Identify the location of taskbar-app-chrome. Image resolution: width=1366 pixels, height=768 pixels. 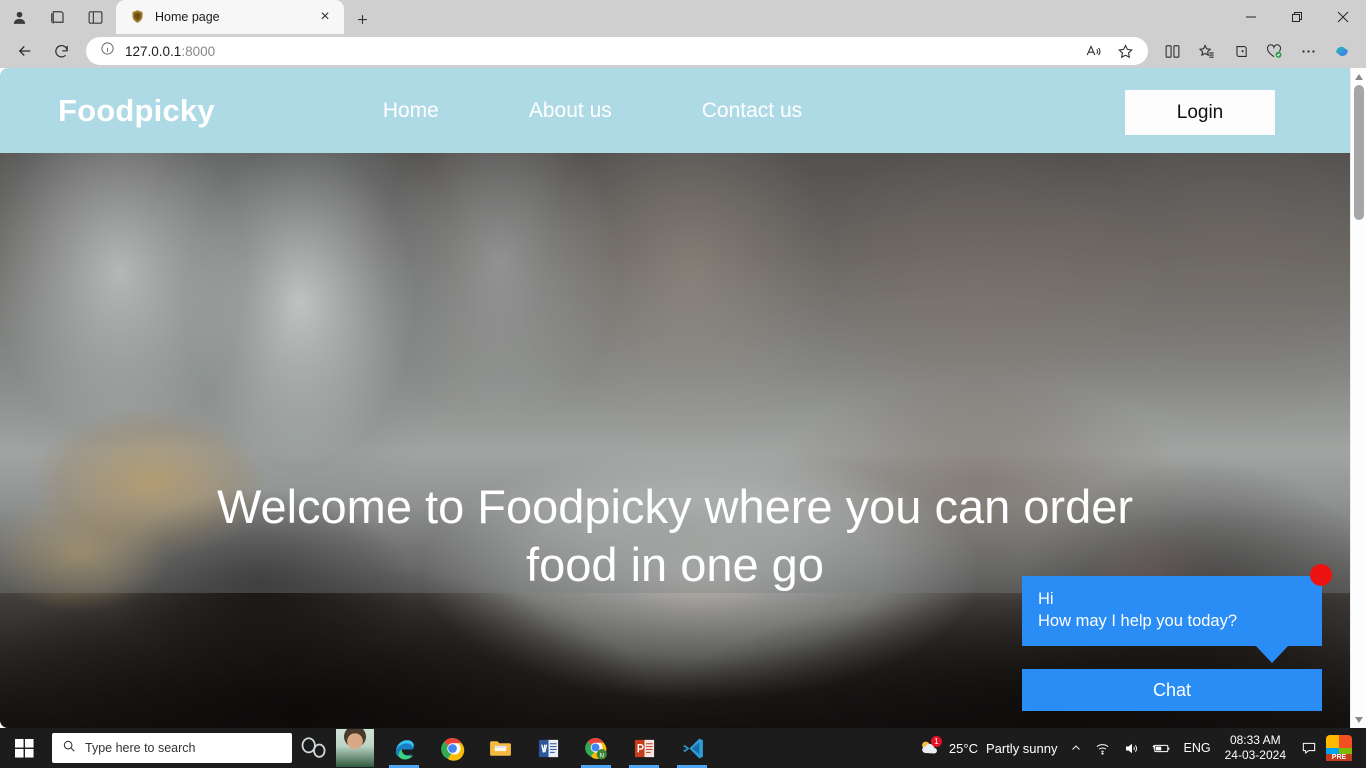
(452, 748).